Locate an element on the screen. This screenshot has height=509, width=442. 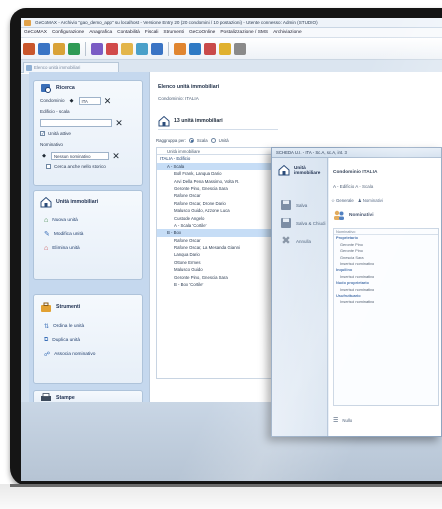
desk-surface is located at coordinates (221, 496).